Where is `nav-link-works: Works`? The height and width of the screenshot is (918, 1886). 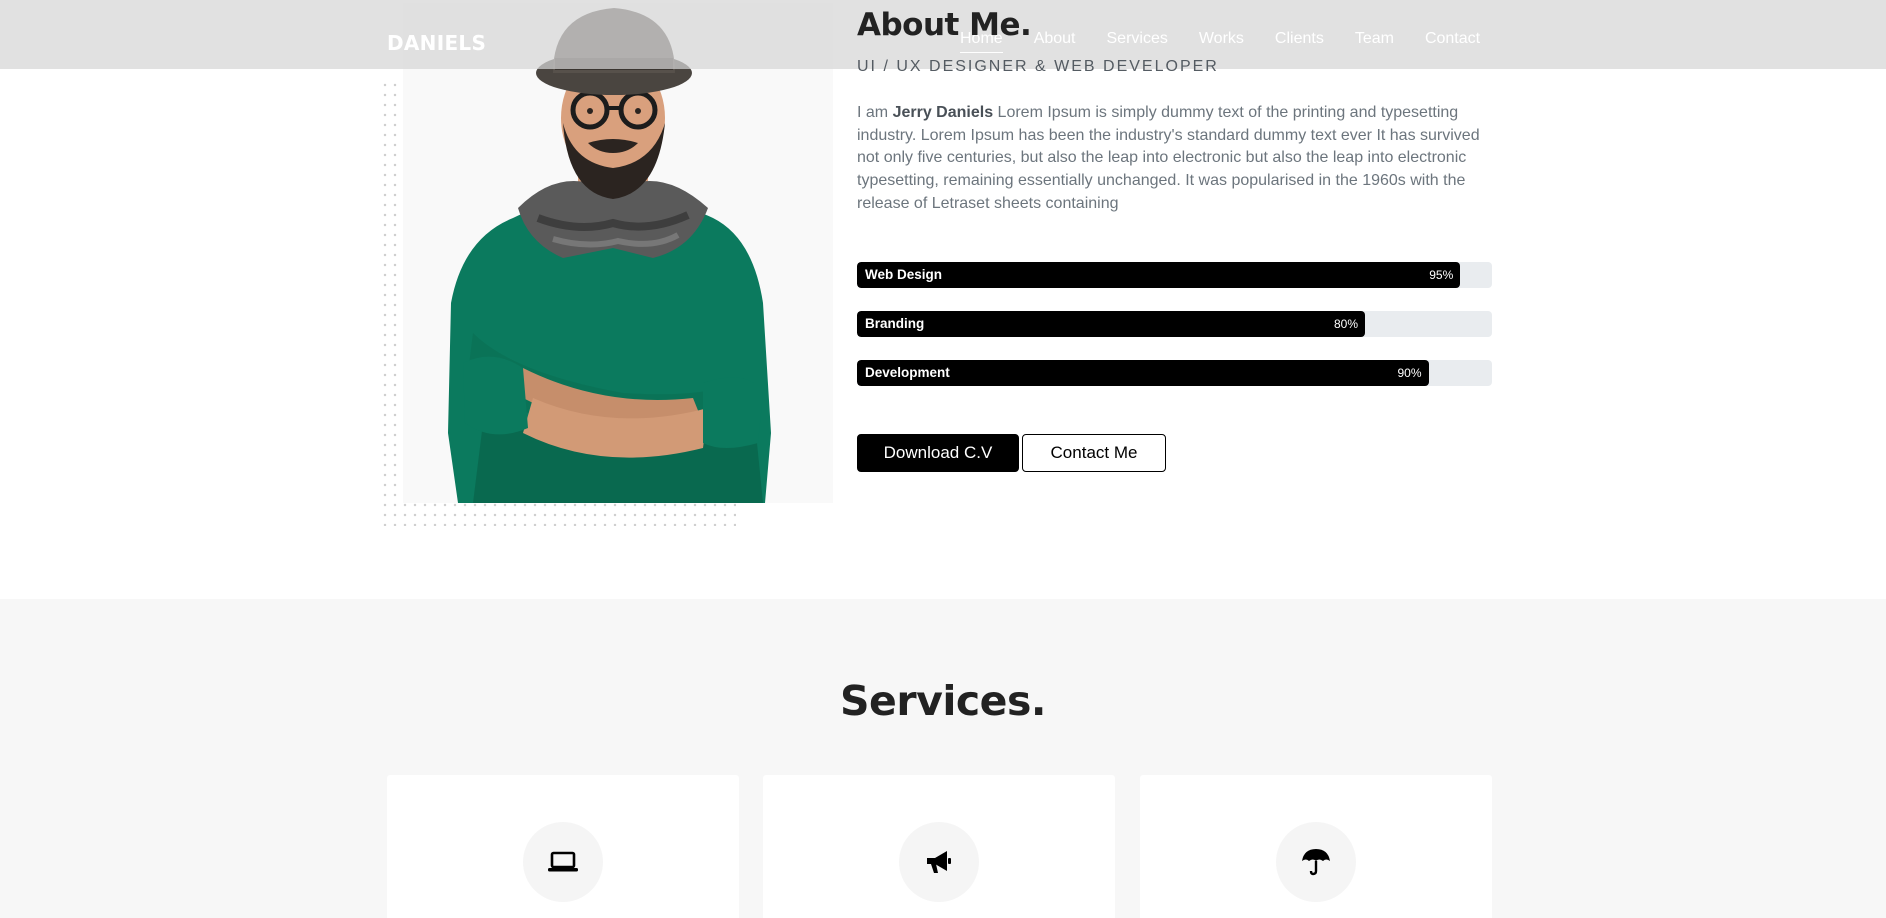
nav-link-works: Works is located at coordinates (1221, 39).